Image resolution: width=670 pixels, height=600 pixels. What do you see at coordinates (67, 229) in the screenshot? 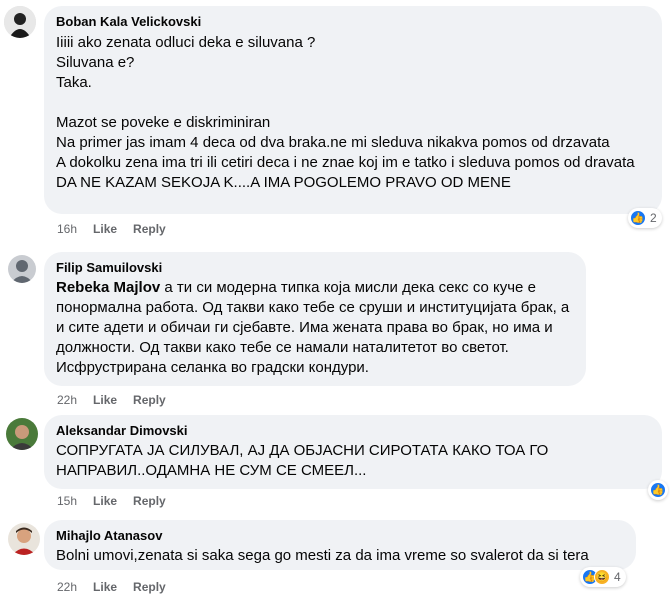
I see `comment-time: 16h` at bounding box center [67, 229].